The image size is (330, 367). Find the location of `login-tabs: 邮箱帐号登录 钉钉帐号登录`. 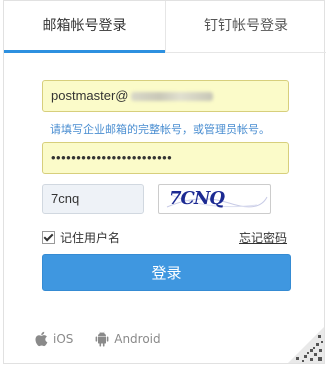

login-tabs: 邮箱帐号登录 钉钉帐号登录 is located at coordinates (165, 27).